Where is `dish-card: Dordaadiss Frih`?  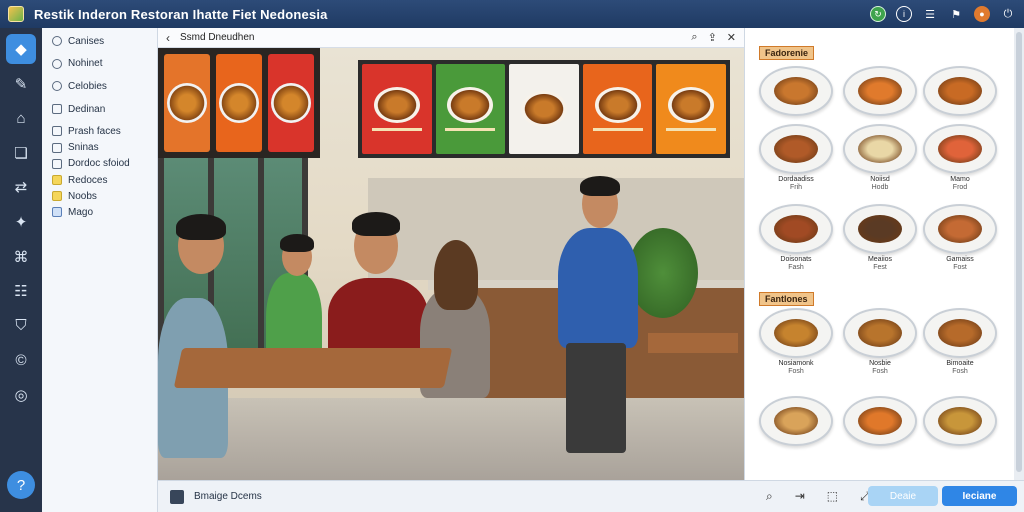 dish-card: Dordaadiss Frih is located at coordinates (796, 158).